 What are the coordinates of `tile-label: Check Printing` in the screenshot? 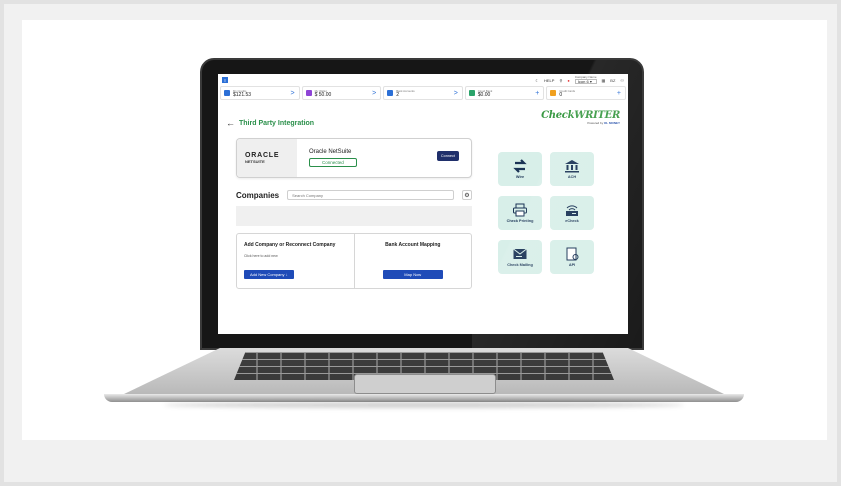 It's located at (520, 221).